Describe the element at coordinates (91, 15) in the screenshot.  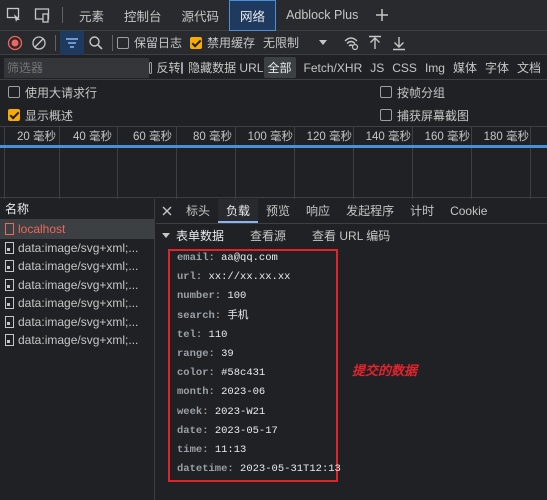
I see `tab-elements: 元素` at that location.